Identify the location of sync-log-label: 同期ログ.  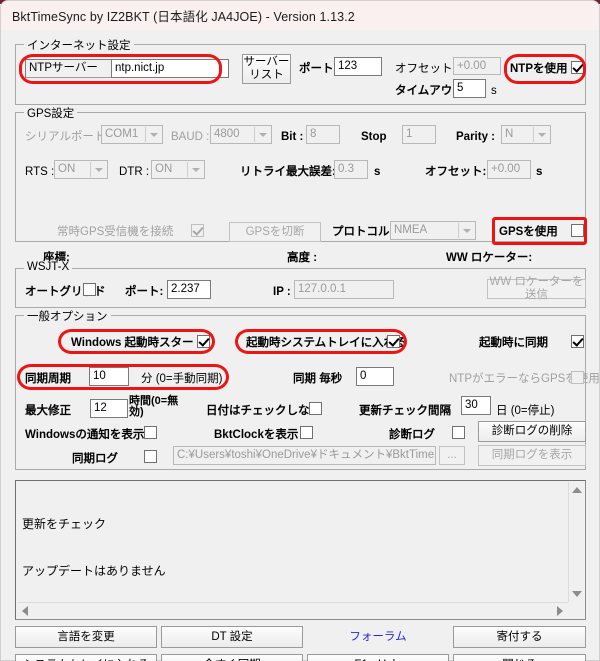
(95, 459).